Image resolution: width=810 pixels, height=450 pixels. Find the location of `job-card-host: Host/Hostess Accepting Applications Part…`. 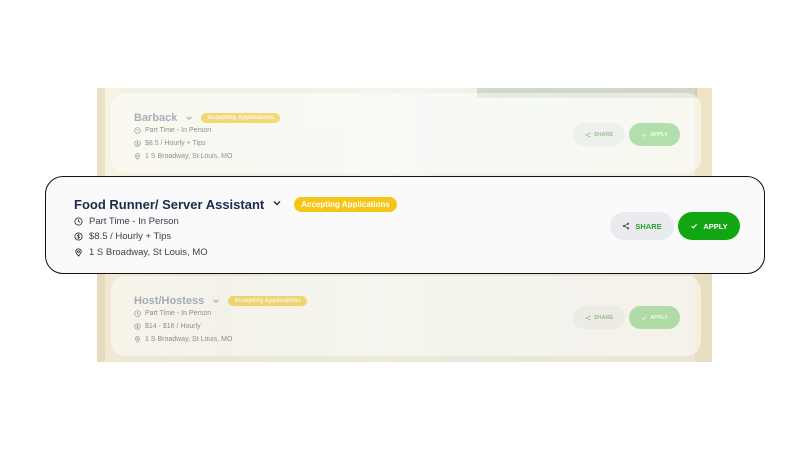

job-card-host: Host/Hostess Accepting Applications Part… is located at coordinates (406, 316).